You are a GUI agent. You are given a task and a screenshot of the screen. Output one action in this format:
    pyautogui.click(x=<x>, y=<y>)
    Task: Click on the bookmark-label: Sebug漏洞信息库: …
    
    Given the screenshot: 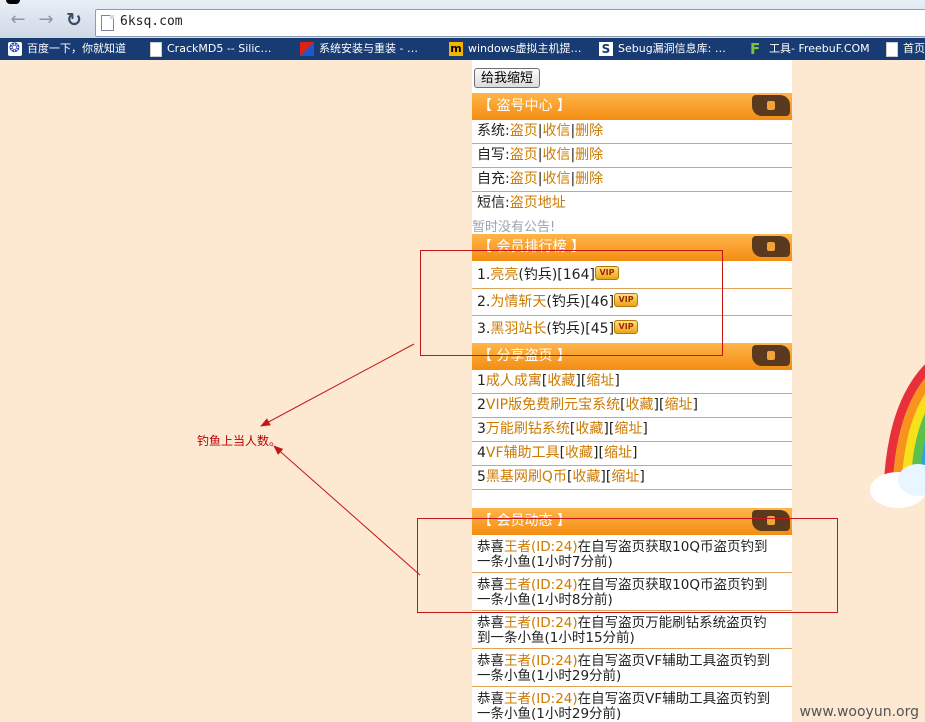 What is the action you would take?
    pyautogui.click(x=672, y=48)
    